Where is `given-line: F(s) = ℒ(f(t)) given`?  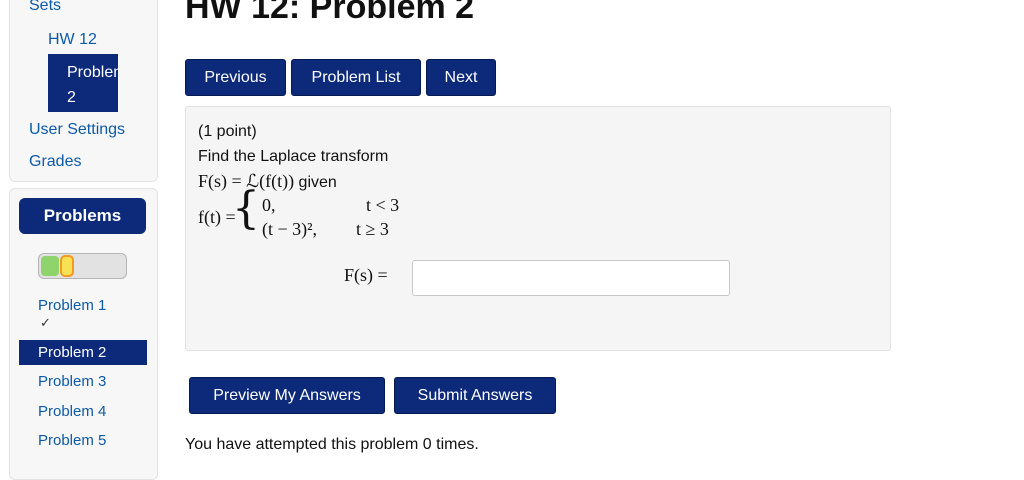
given-line: F(s) = ℒ(f(t)) given is located at coordinates (267, 181).